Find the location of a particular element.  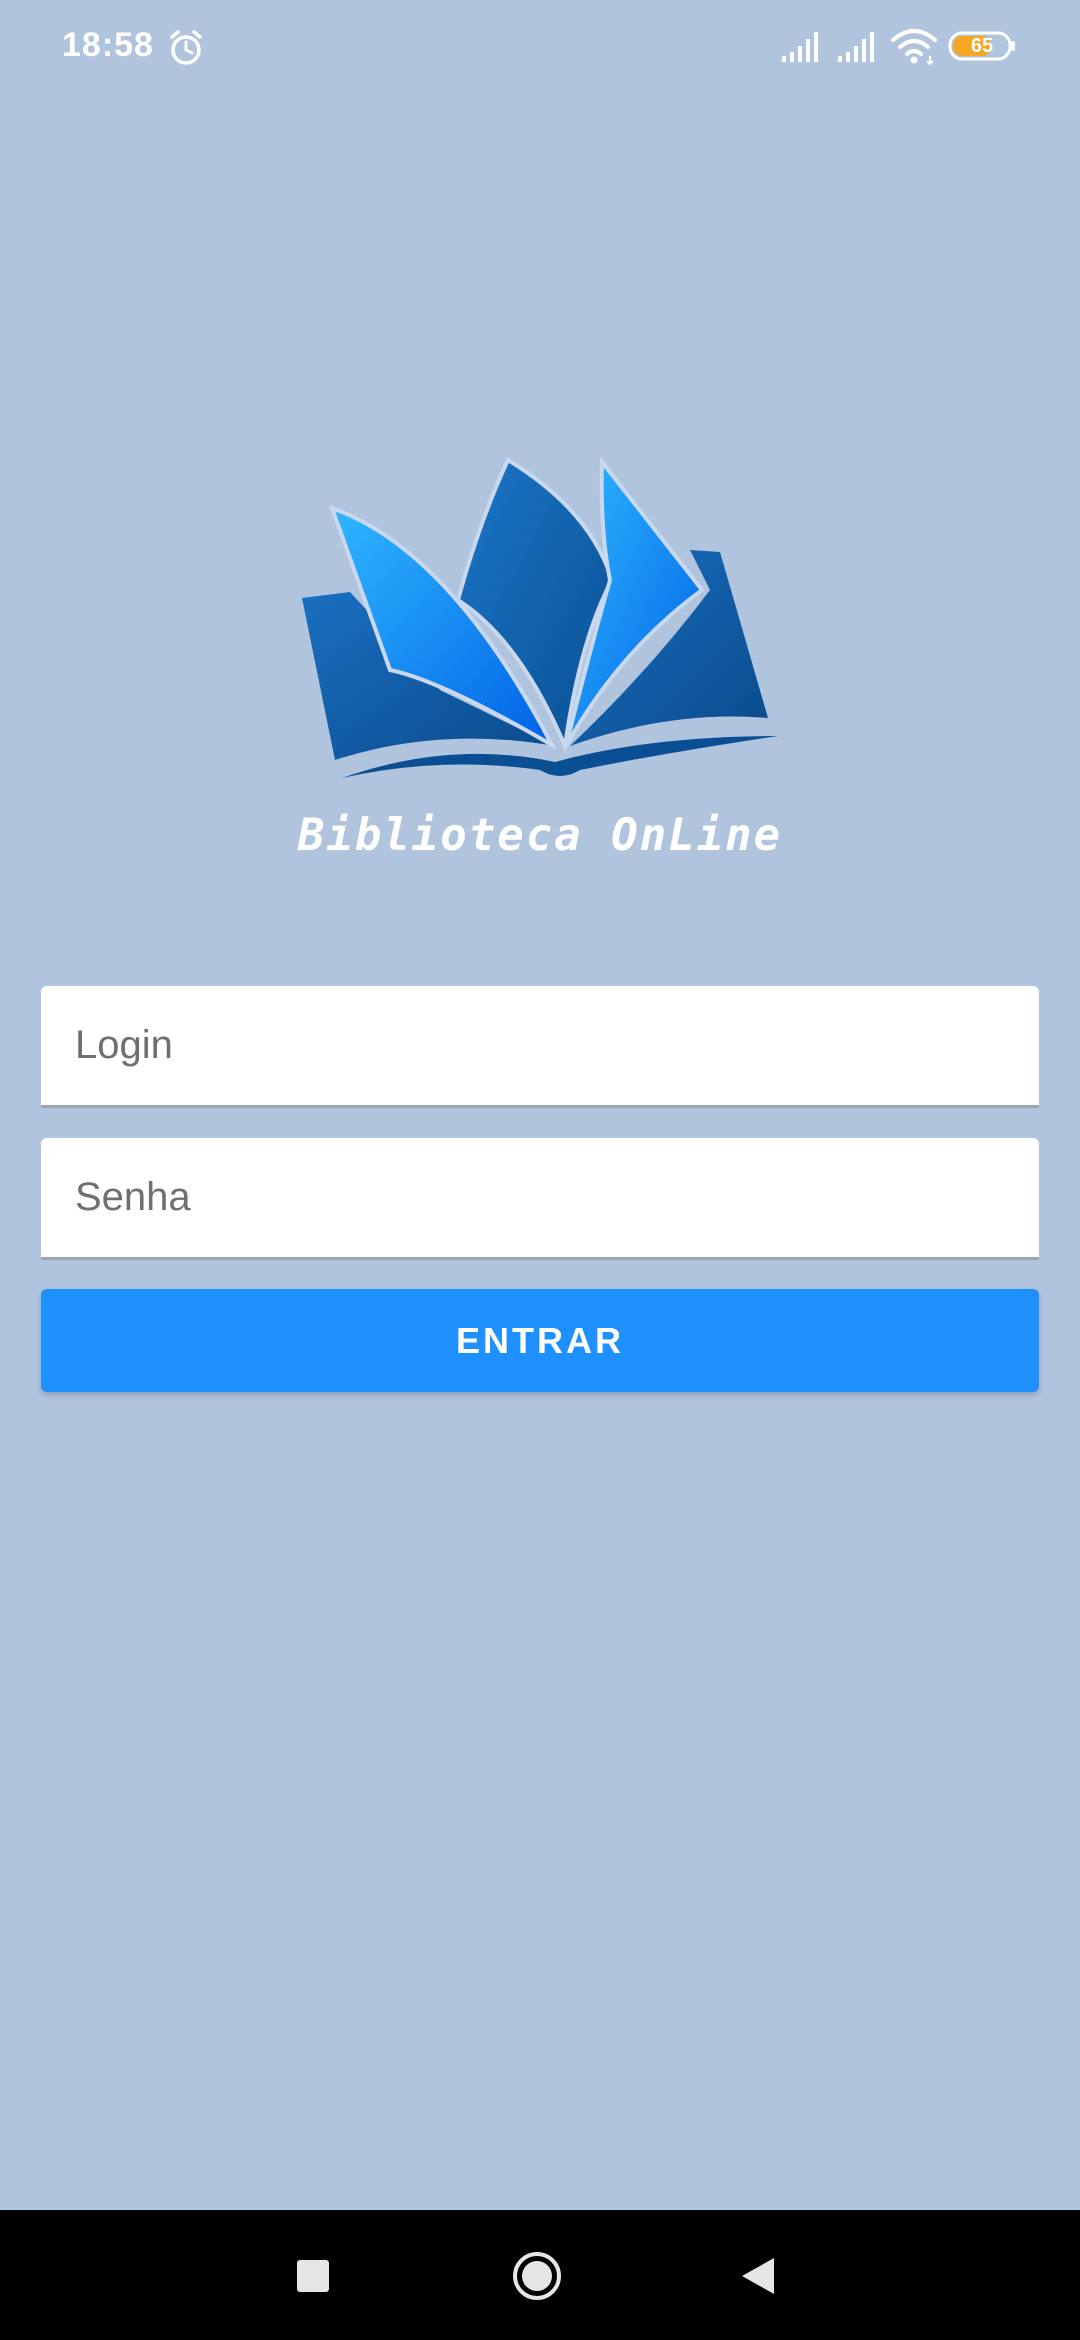

status-time: 18:58 is located at coordinates (108, 45).